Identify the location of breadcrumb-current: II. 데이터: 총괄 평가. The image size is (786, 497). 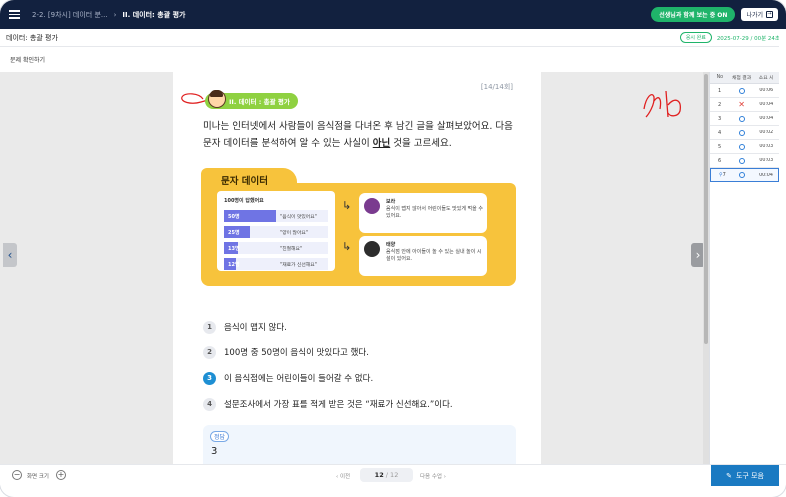
(154, 14).